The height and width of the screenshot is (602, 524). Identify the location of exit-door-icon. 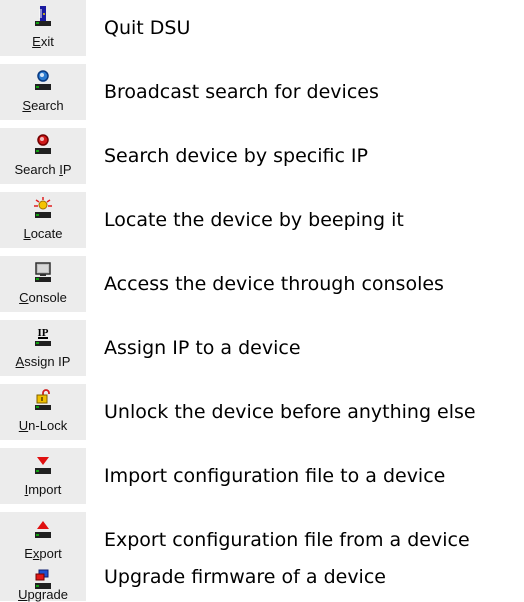
(43, 17).